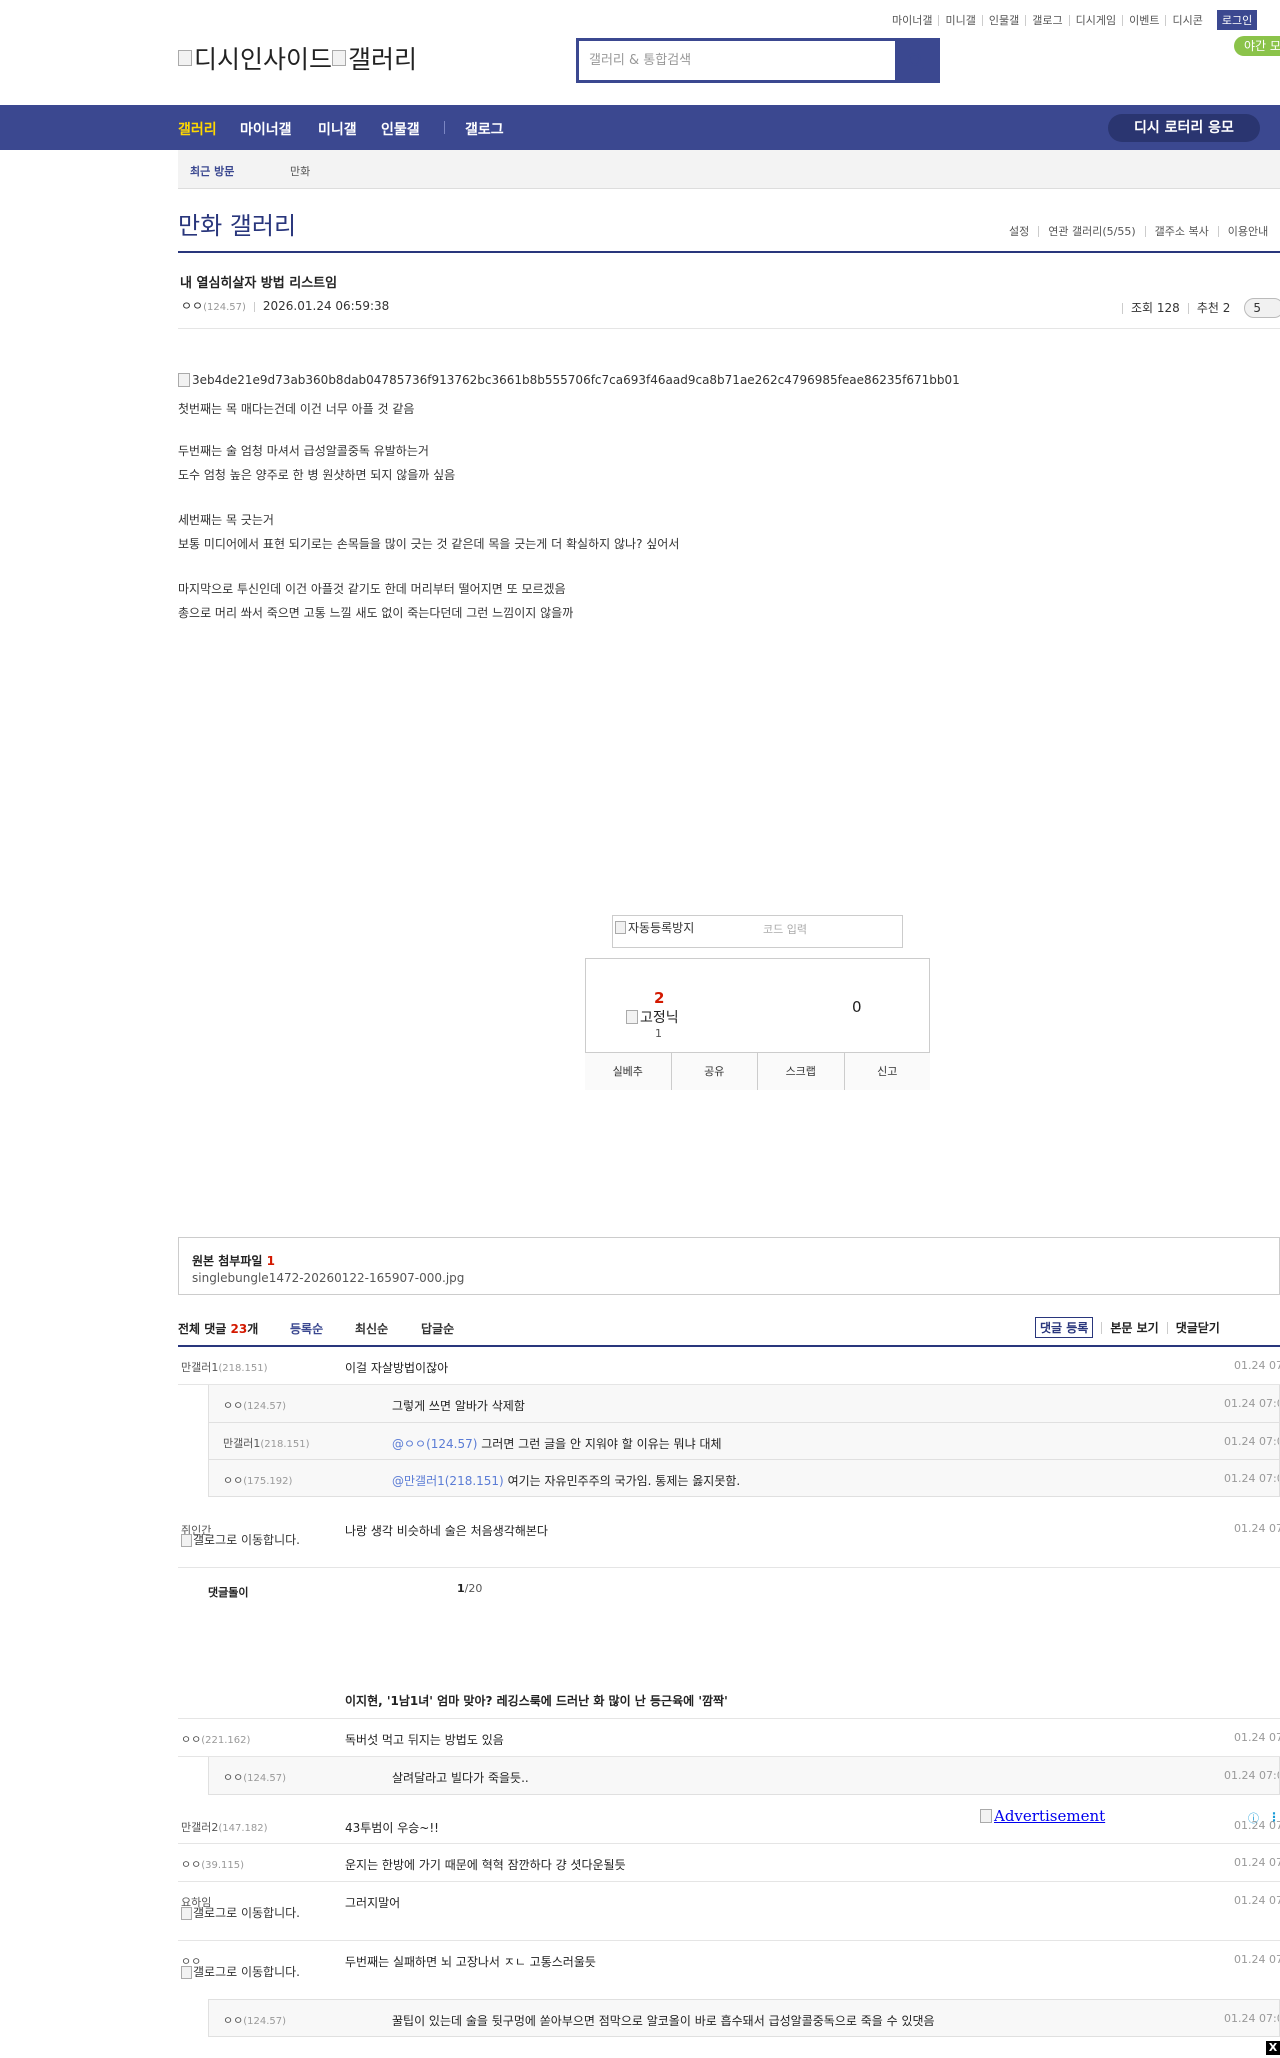 The image size is (1280, 2058). Describe the element at coordinates (337, 129) in the screenshot. I see `nav-mini: 미니갤` at that location.